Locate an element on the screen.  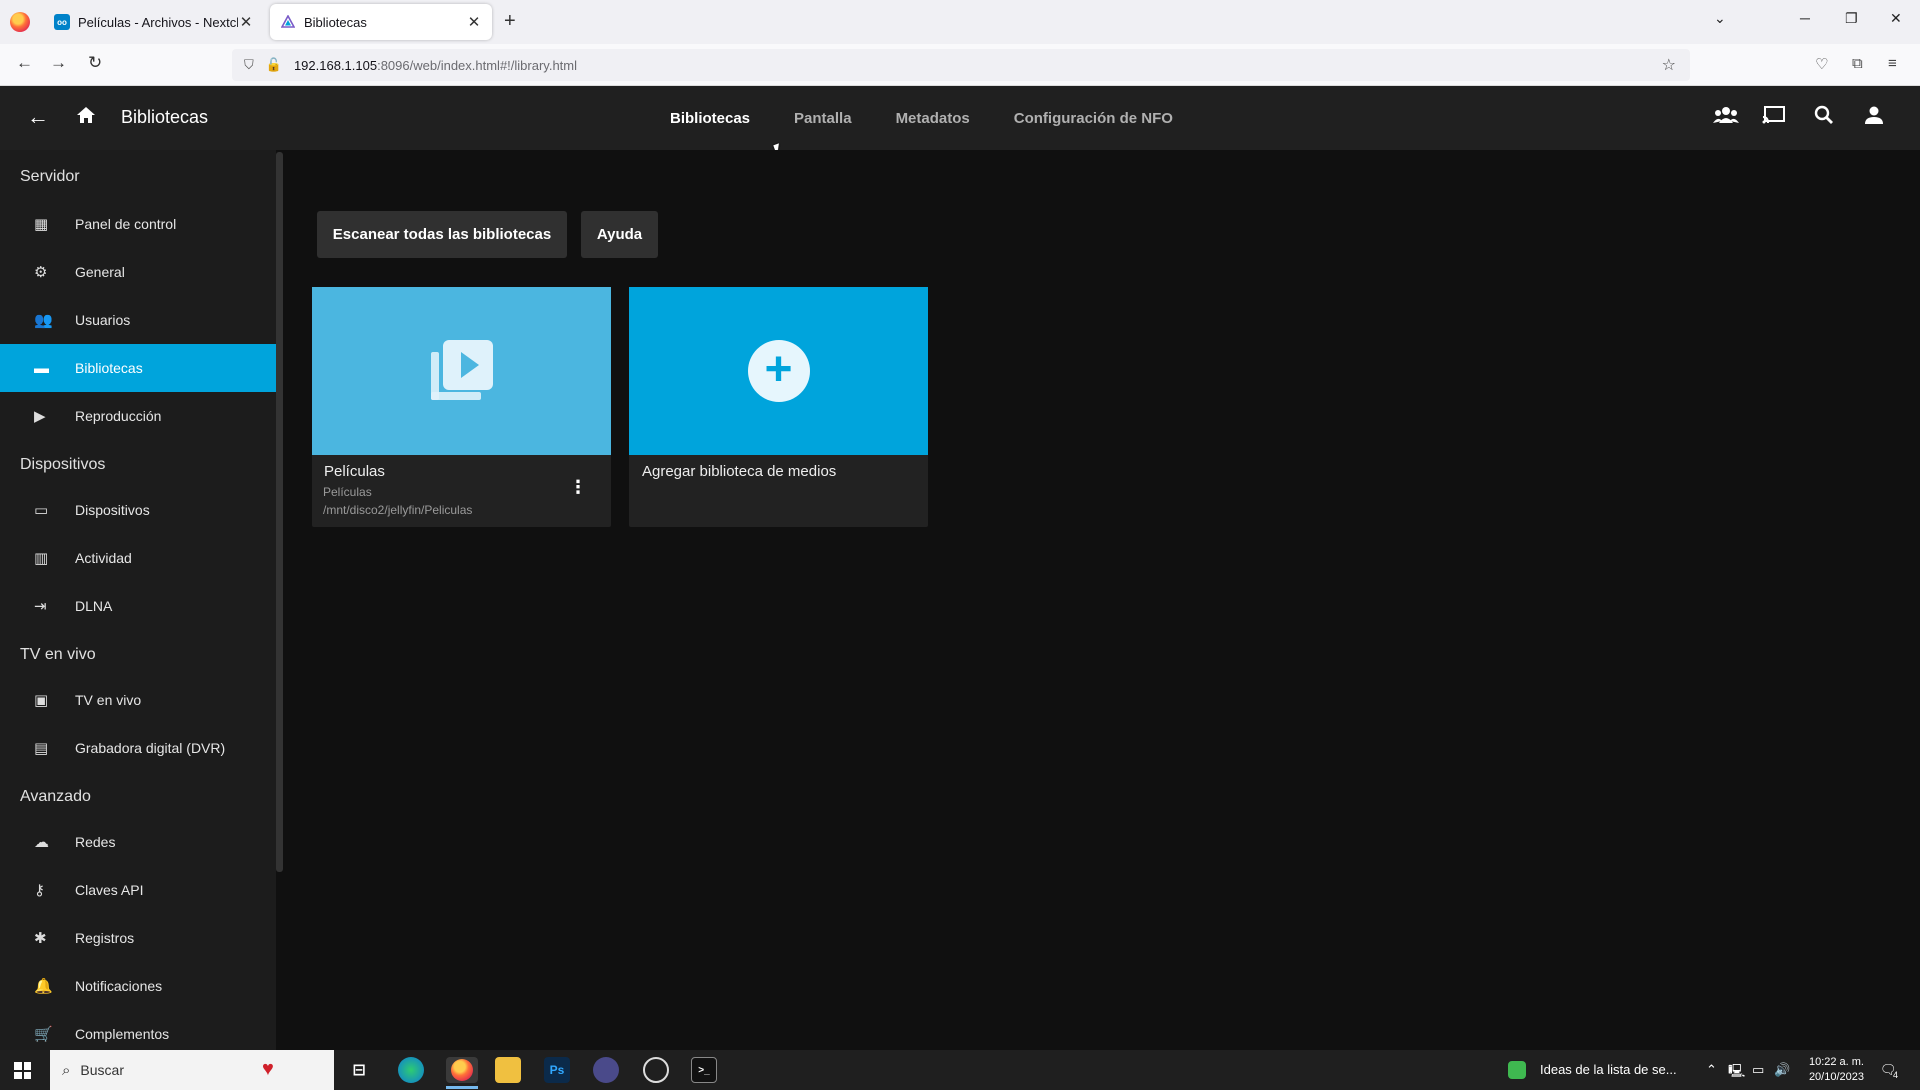
sidebar-item-complementos: 🛒 Complementos is located at coordinates (138, 1030).